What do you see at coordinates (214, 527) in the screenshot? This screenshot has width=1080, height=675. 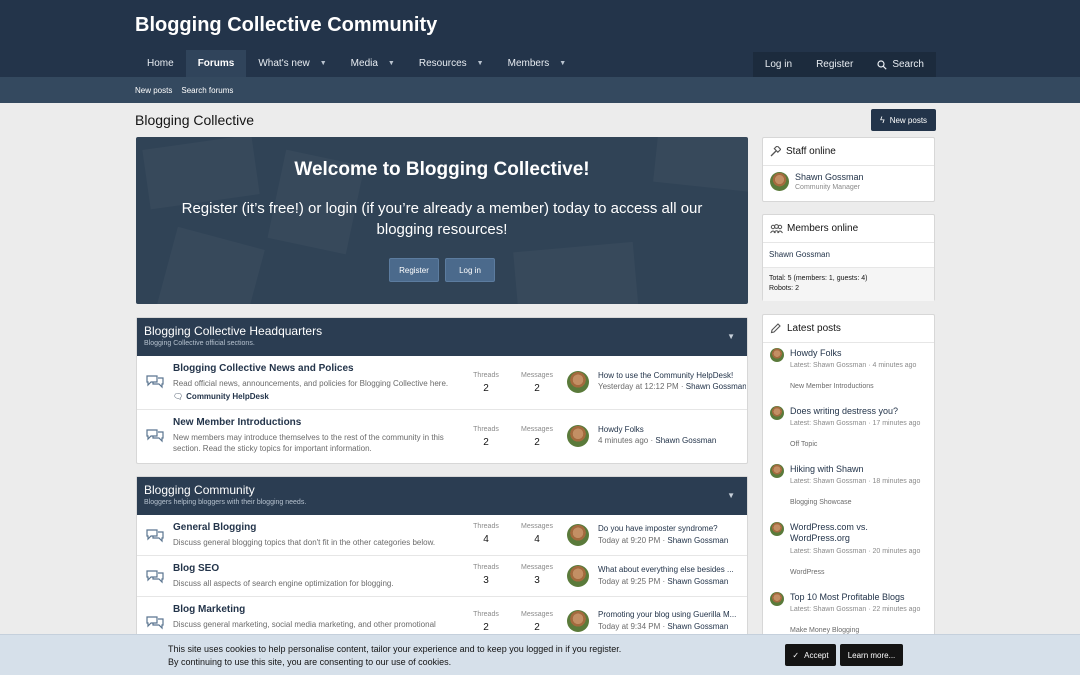 I see `forum-title: General Blogging` at bounding box center [214, 527].